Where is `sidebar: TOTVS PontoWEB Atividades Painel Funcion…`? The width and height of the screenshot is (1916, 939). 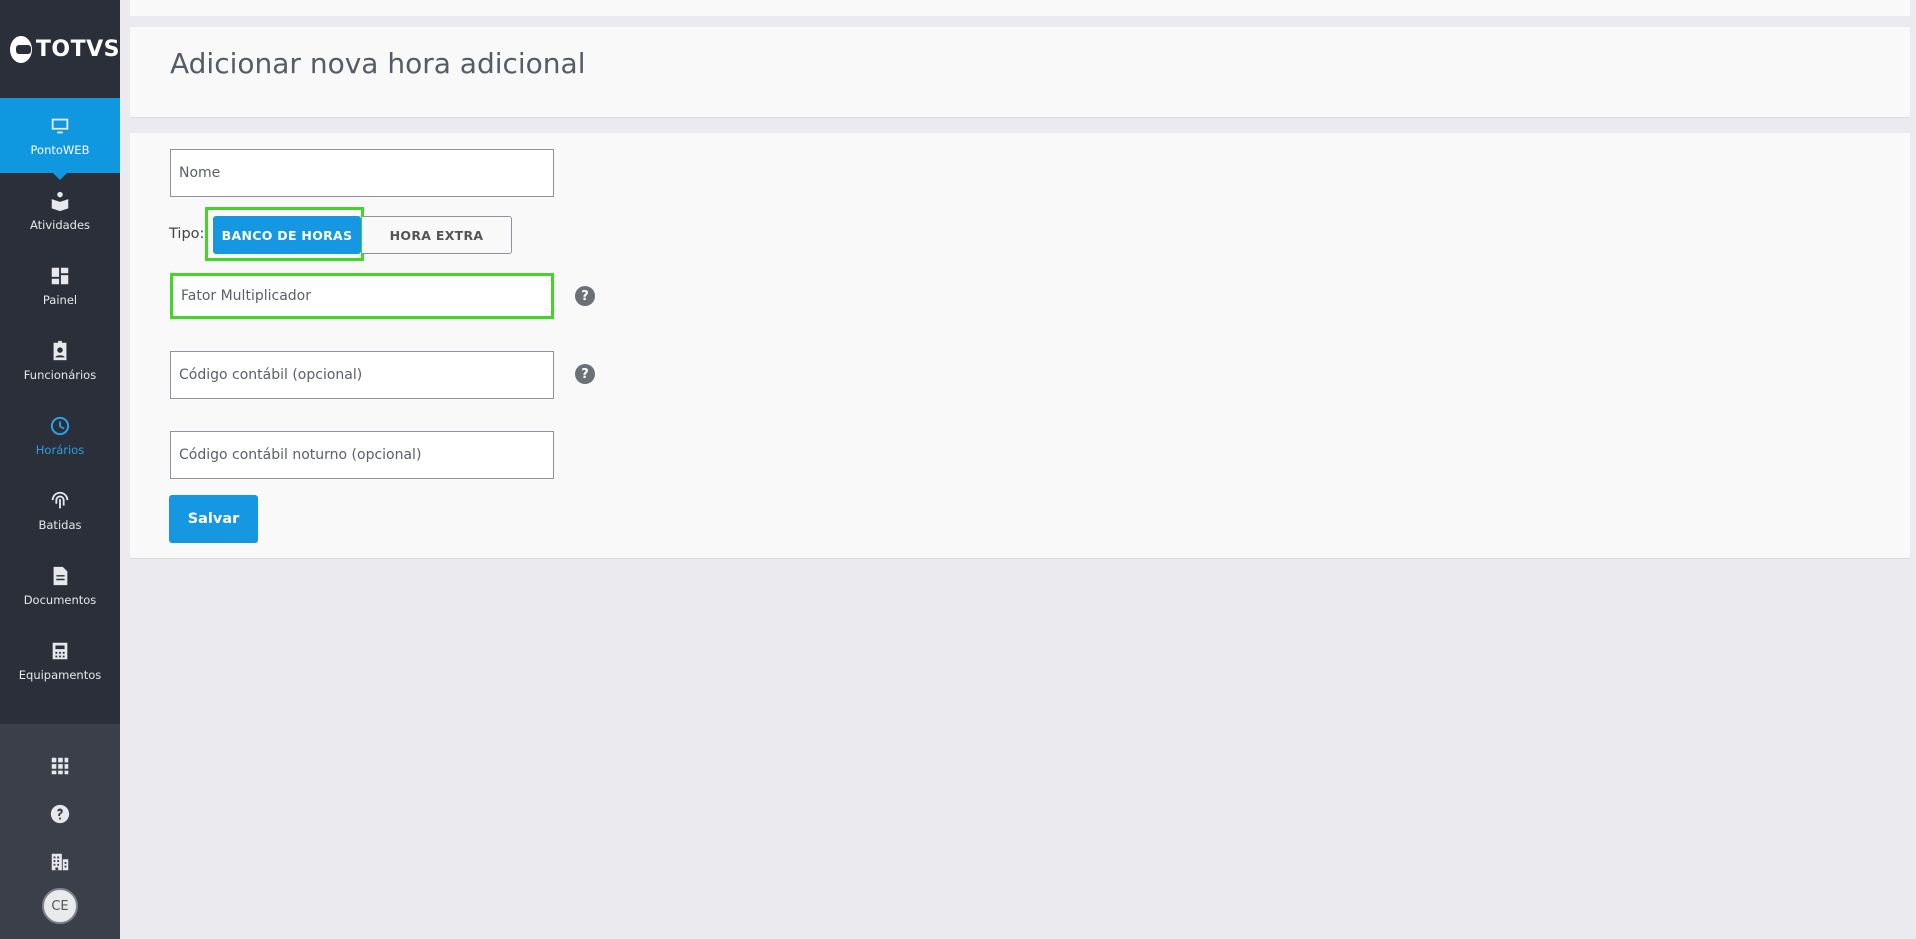 sidebar: TOTVS PontoWEB Atividades Painel Funcion… is located at coordinates (60, 469).